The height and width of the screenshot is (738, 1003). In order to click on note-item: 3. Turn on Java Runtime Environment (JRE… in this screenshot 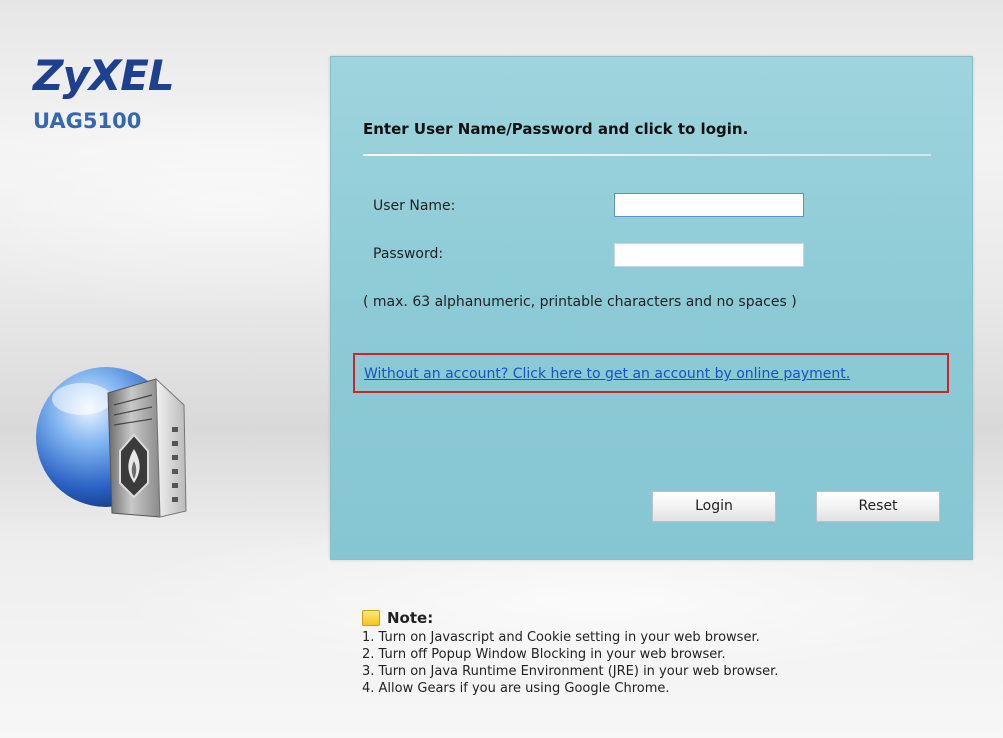, I will do `click(570, 671)`.